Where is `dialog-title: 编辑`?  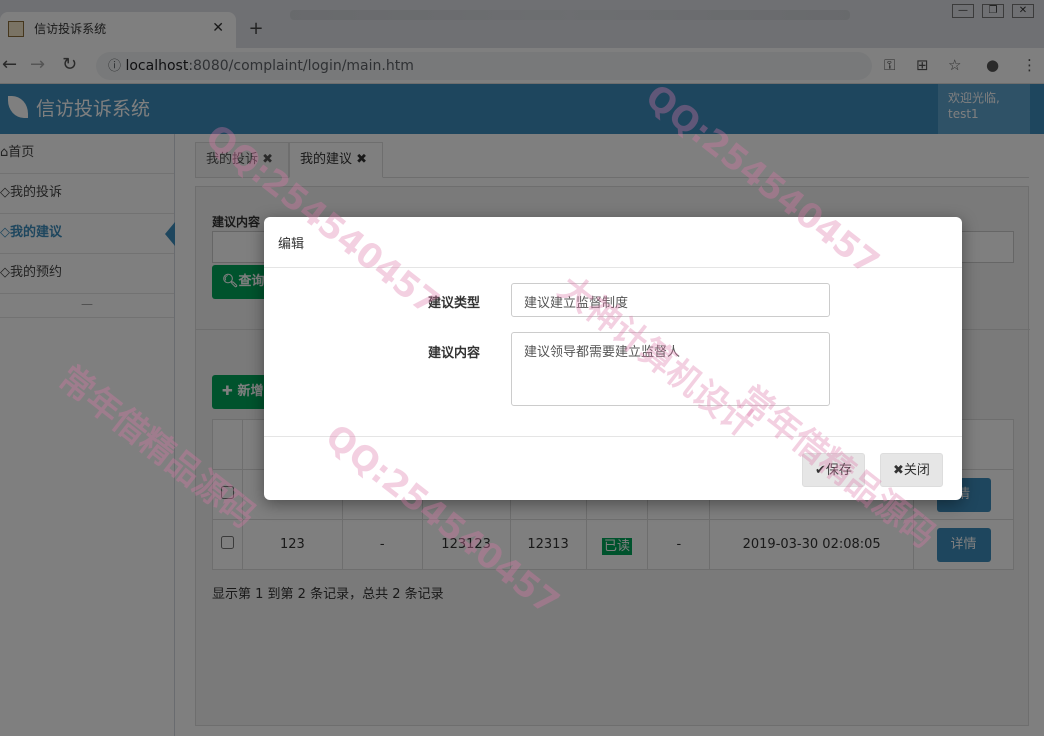 dialog-title: 编辑 is located at coordinates (613, 242).